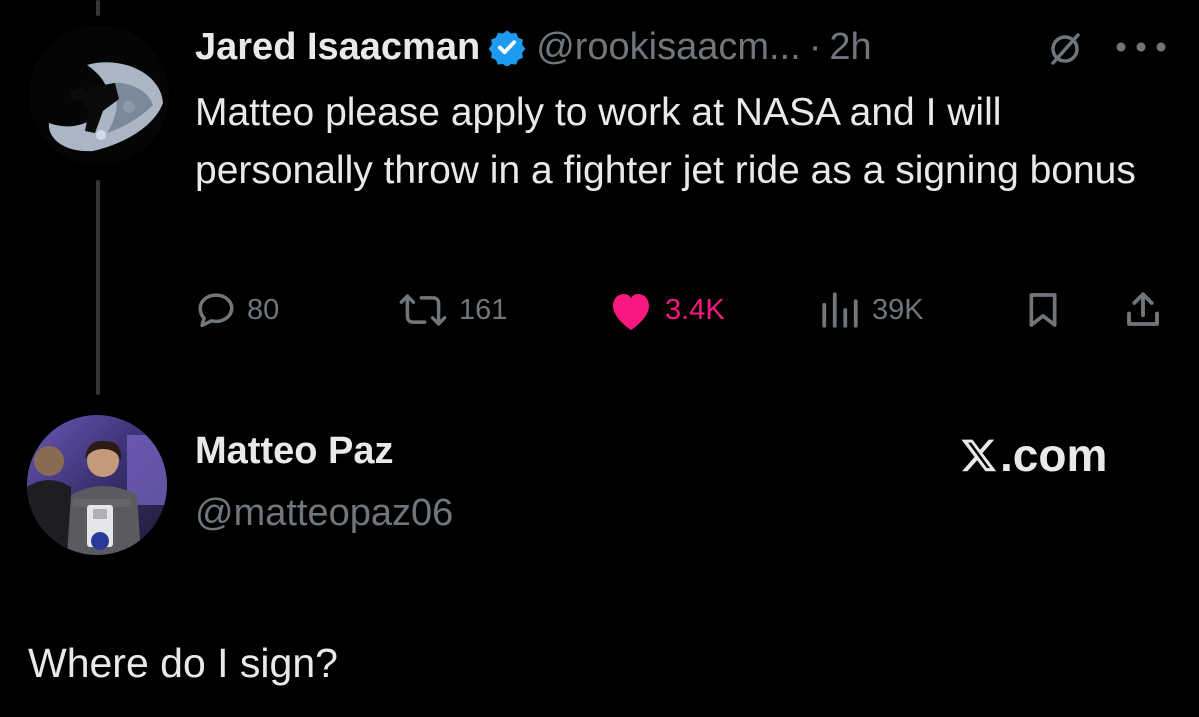  Describe the element at coordinates (631, 312) in the screenshot. I see `heart-icon` at that location.